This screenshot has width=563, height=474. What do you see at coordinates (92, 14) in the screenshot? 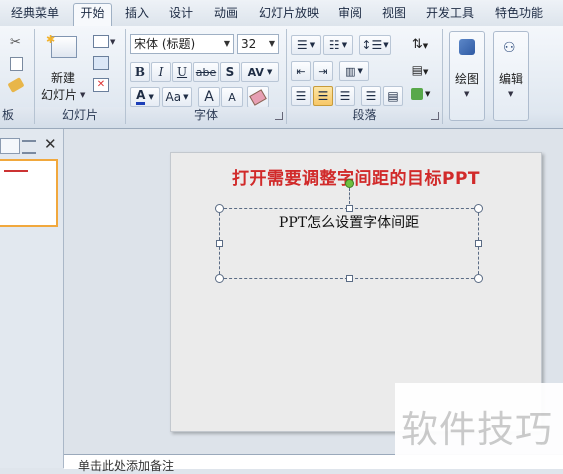
I see `tab-home: 开始` at bounding box center [92, 14].